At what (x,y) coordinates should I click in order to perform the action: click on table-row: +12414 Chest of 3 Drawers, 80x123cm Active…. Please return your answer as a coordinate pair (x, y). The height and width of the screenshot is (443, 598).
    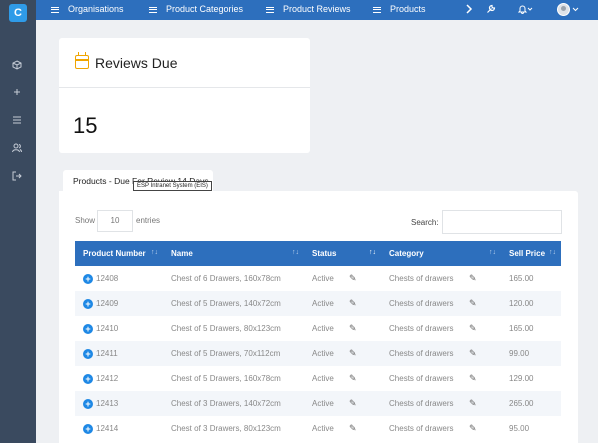
    Looking at the image, I should click on (318, 428).